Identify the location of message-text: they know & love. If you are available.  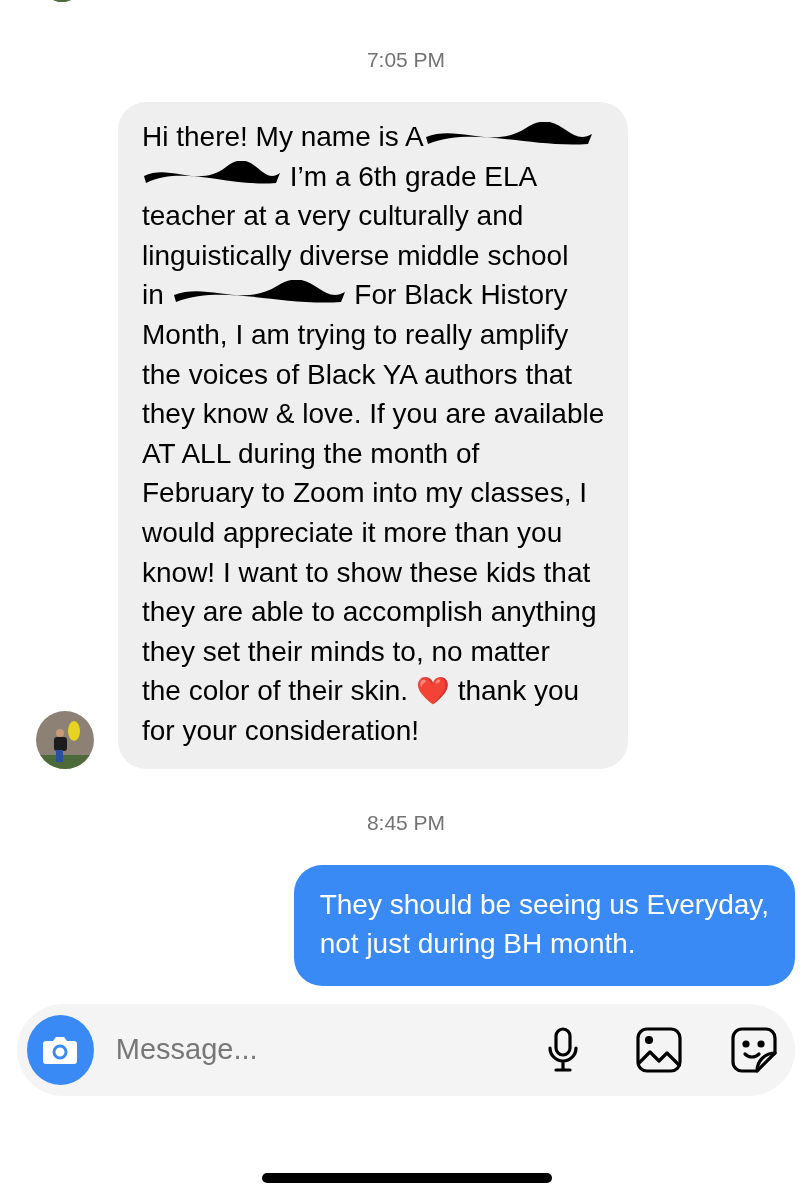
(373, 414).